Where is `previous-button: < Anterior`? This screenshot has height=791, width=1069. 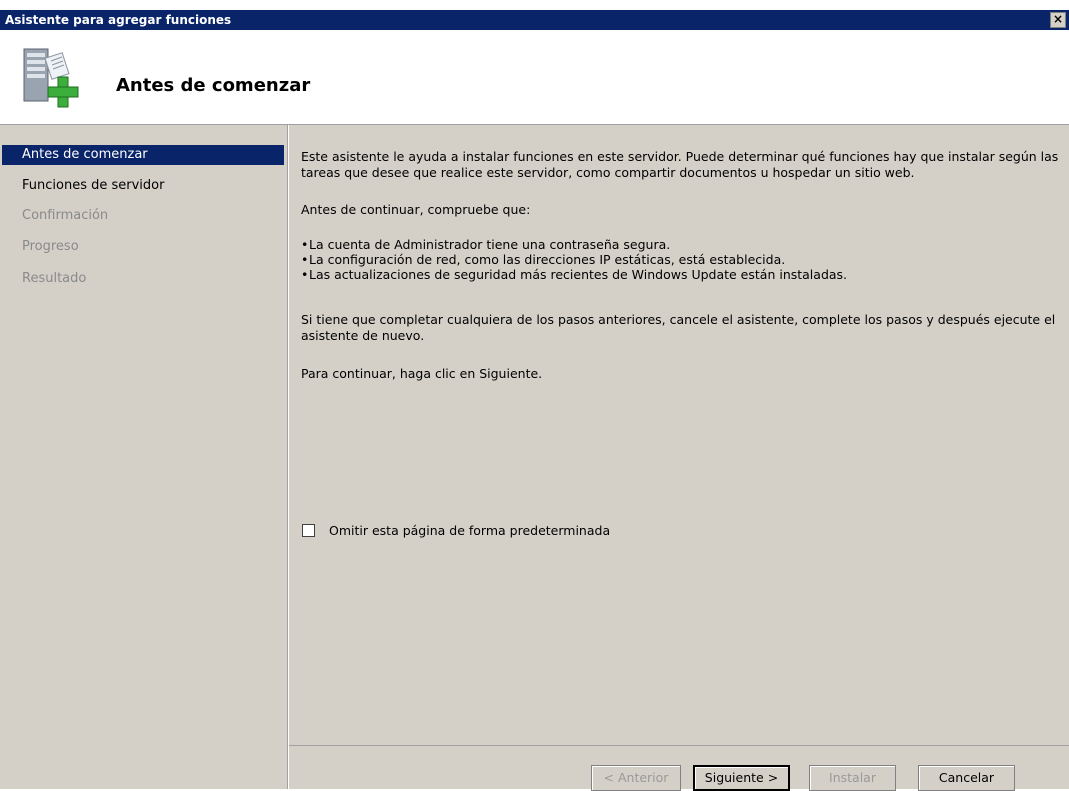
previous-button: < Anterior is located at coordinates (636, 778).